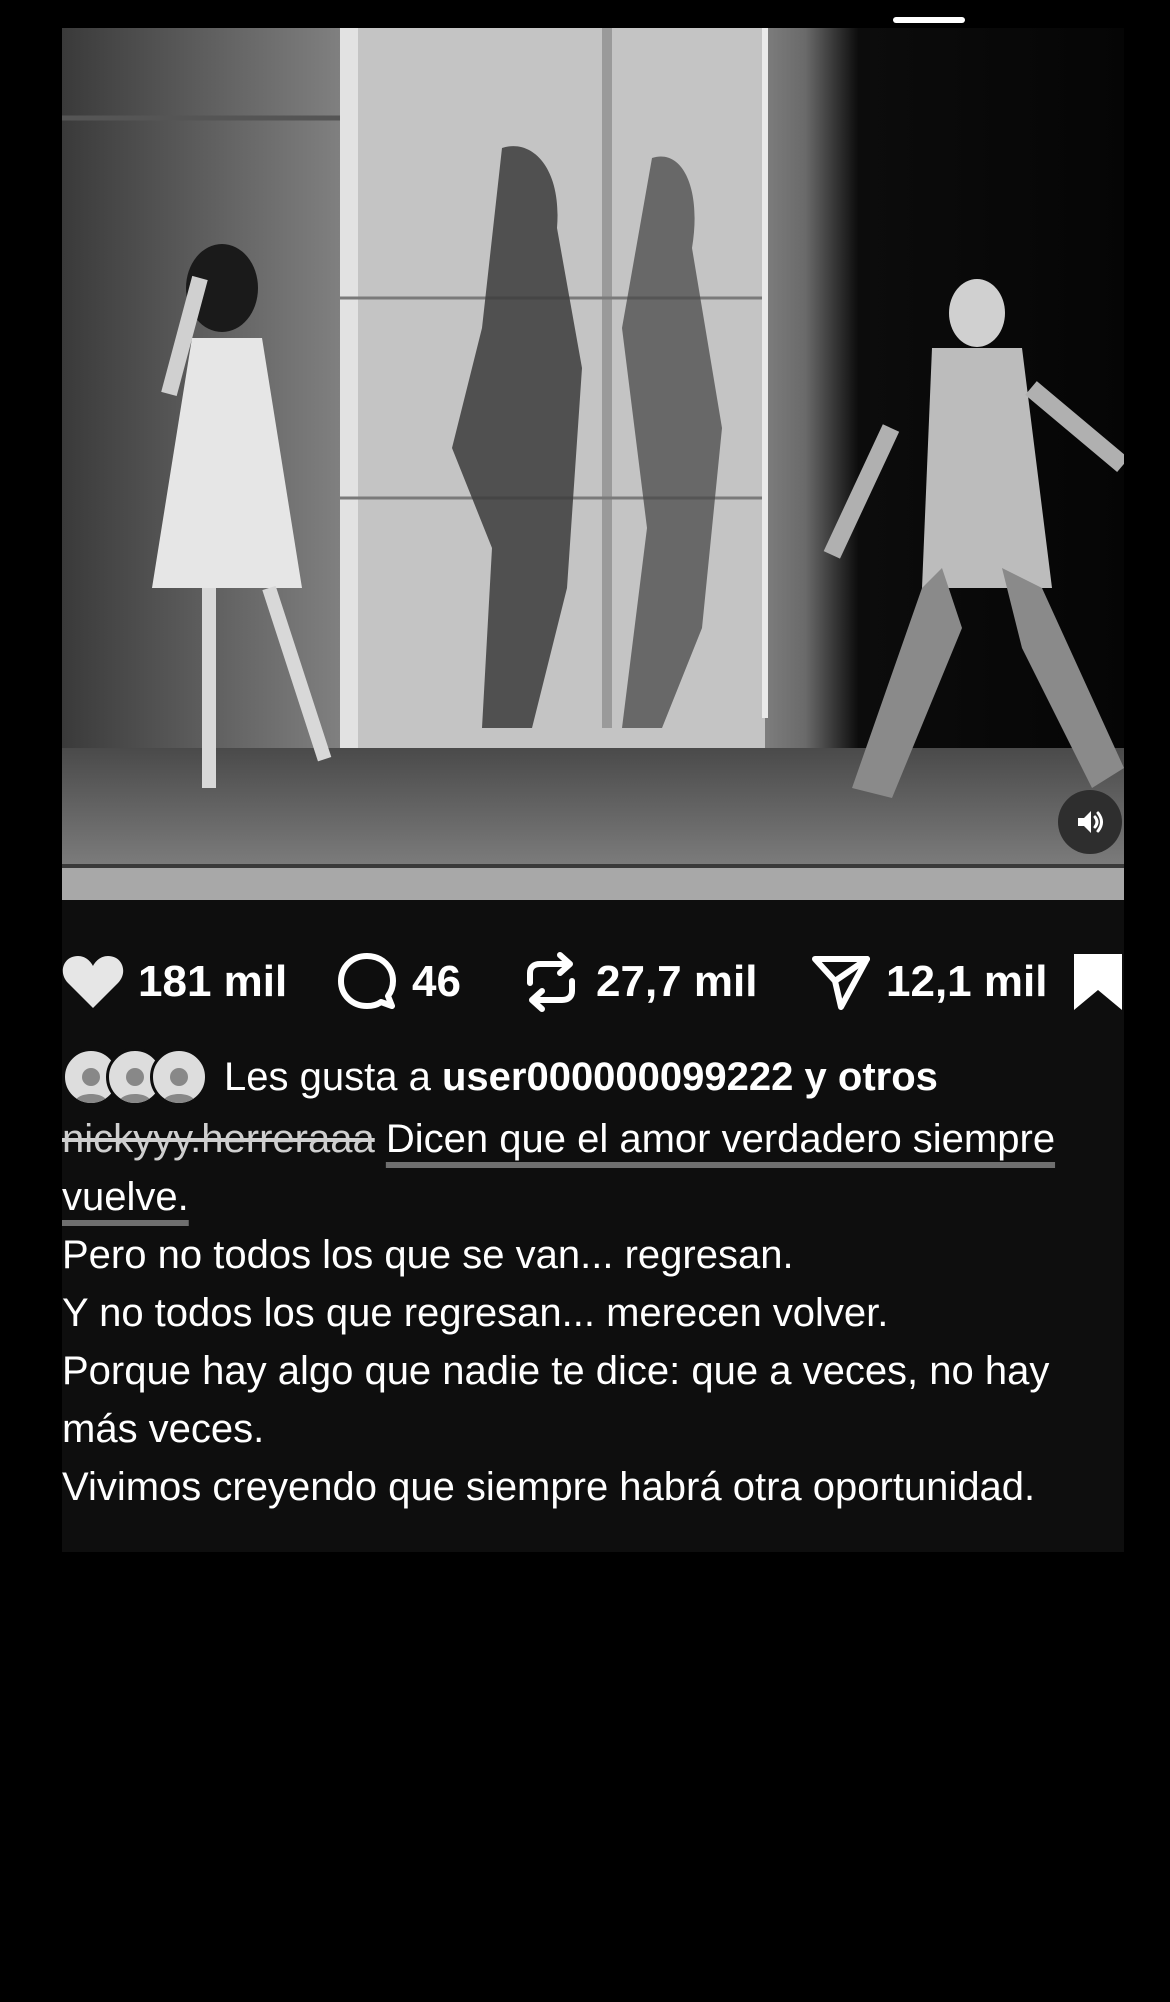 Image resolution: width=1170 pixels, height=2002 pixels. I want to click on like-action: 181 mil, so click(174, 982).